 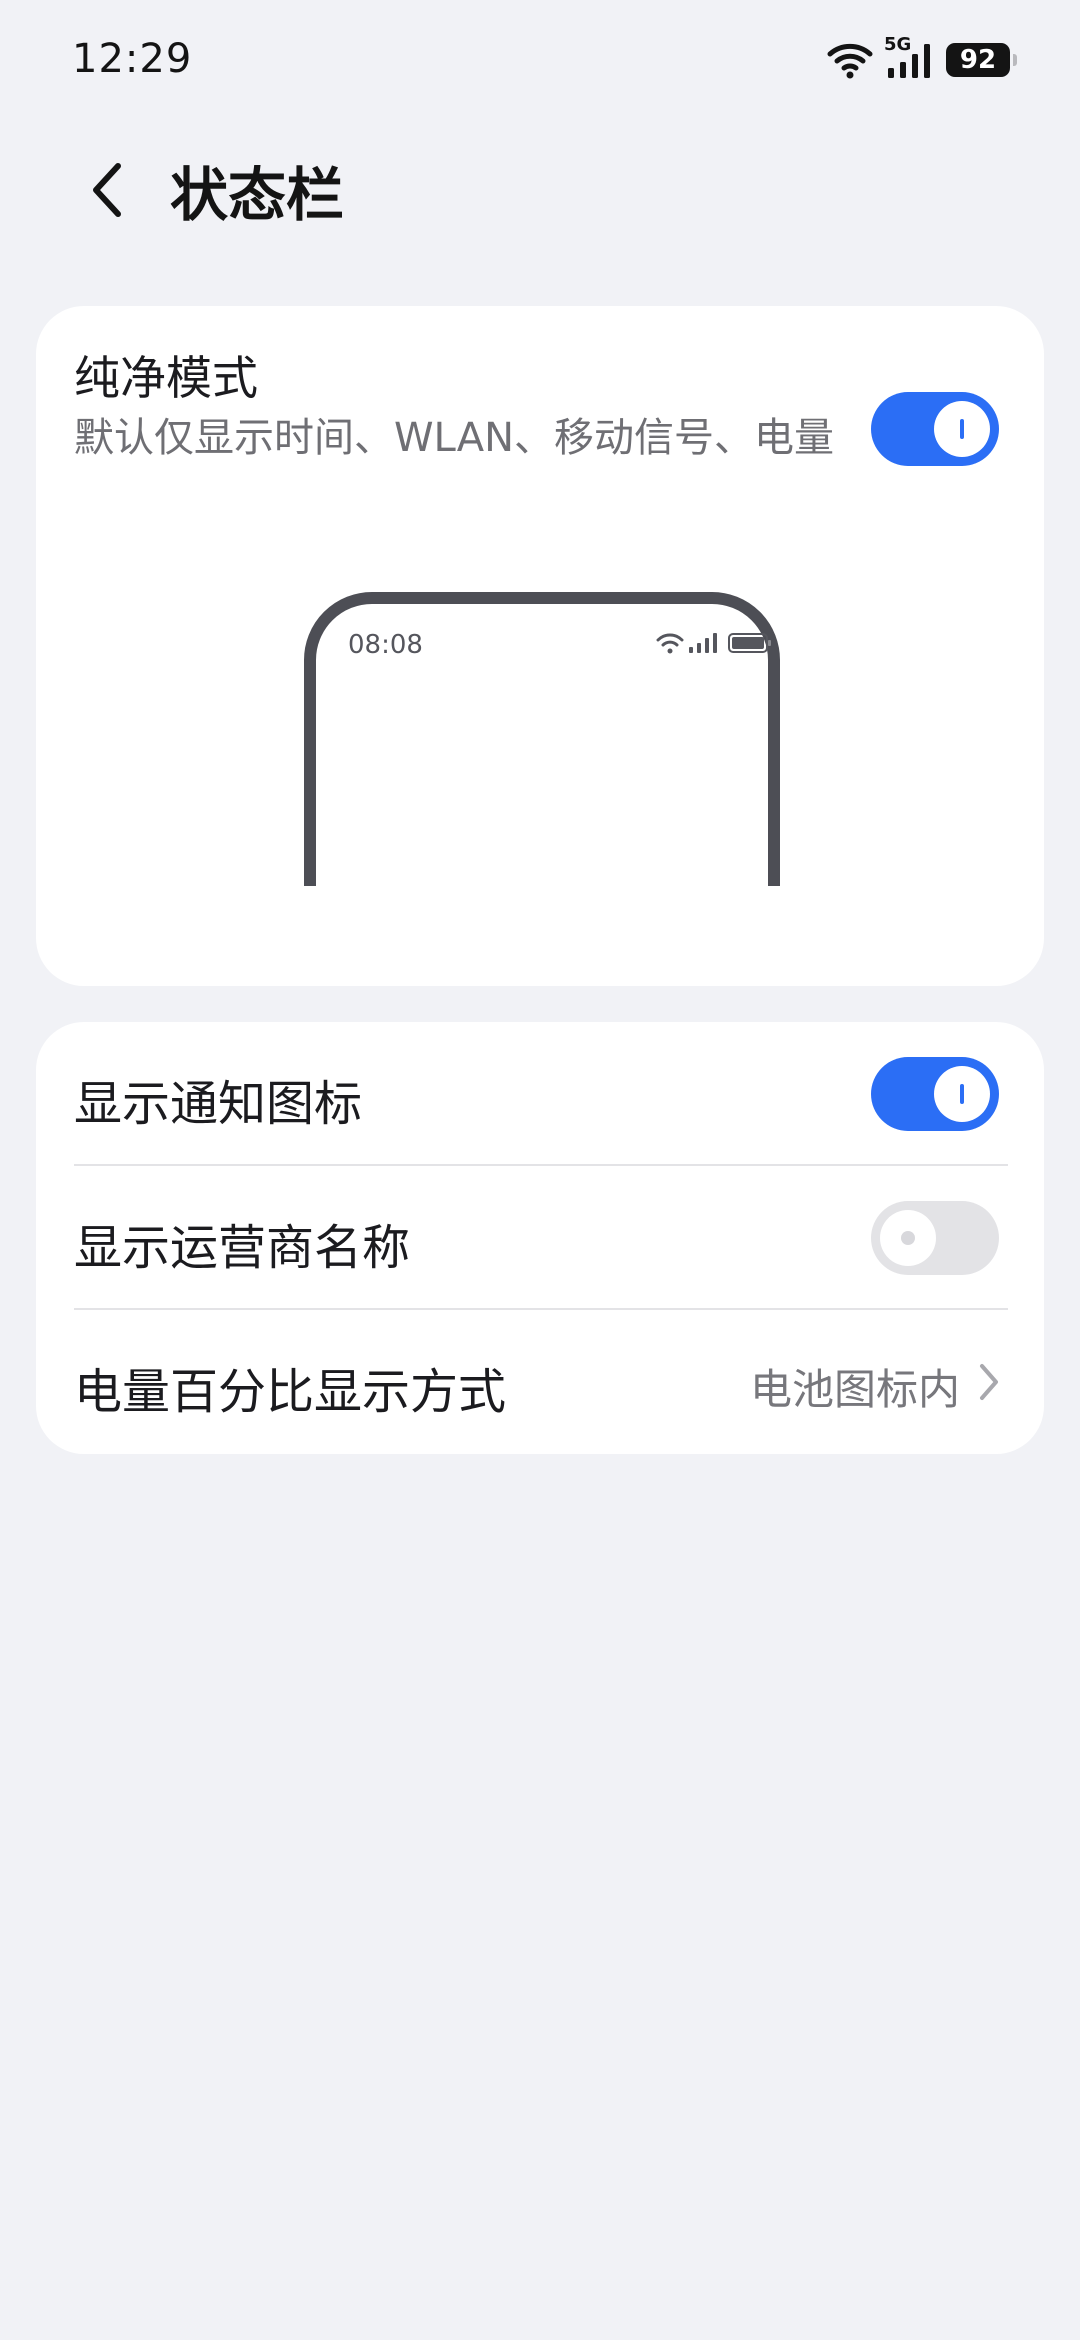 What do you see at coordinates (540, 190) in the screenshot?
I see `page-header: 状态栏` at bounding box center [540, 190].